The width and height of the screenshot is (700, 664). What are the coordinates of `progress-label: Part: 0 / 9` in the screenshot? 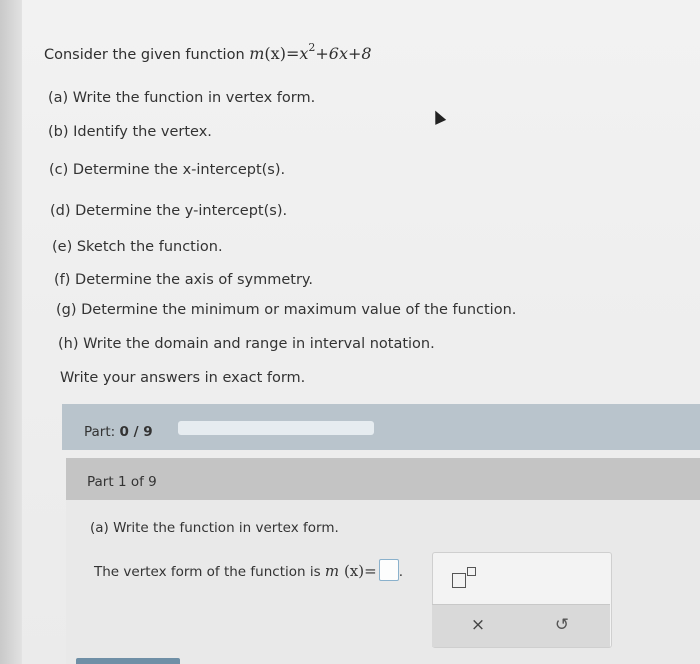 It's located at (118, 432).